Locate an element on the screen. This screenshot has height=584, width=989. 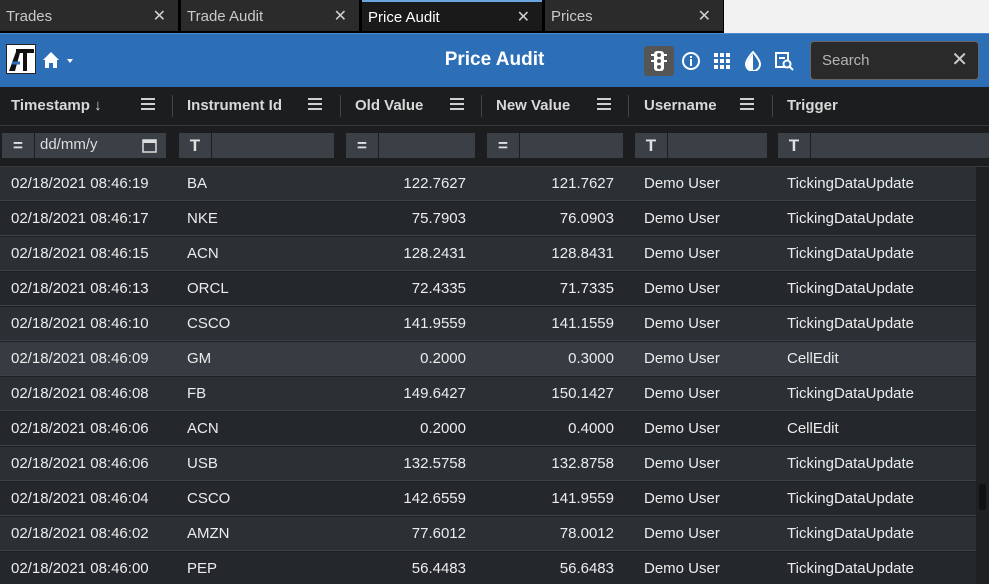
cell-timestamp: 02/18/2021 08:46:10 is located at coordinates (80, 323).